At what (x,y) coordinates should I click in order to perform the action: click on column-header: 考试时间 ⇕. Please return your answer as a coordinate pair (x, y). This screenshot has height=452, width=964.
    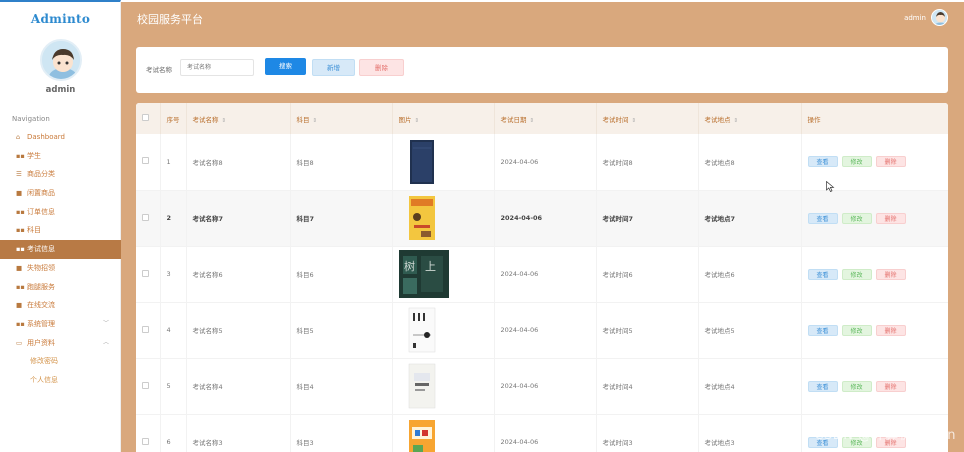
    Looking at the image, I should click on (647, 118).